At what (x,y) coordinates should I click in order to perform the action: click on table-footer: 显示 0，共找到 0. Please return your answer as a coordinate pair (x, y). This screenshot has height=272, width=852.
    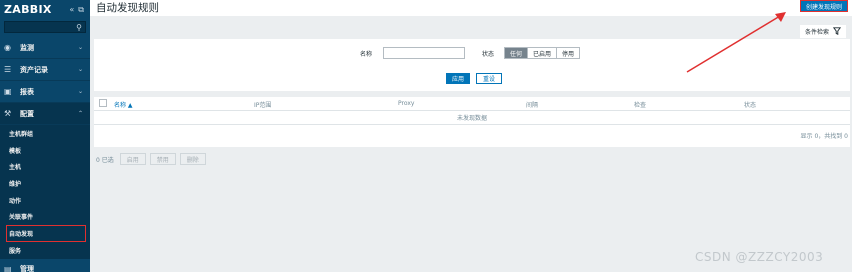
    Looking at the image, I should click on (472, 135).